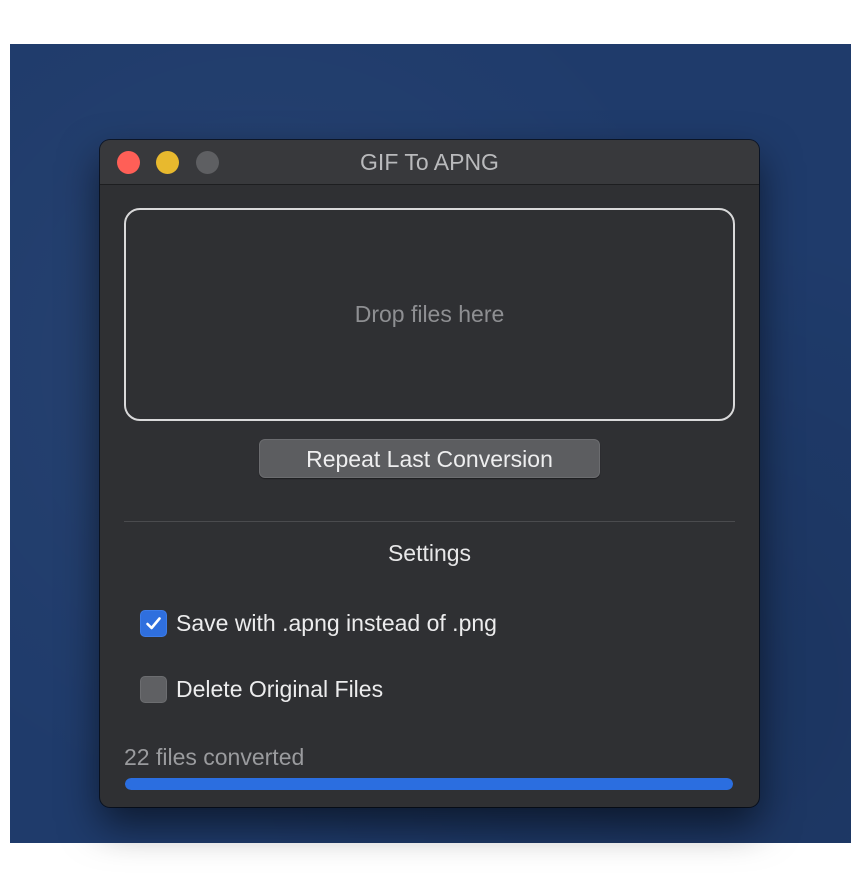 The width and height of the screenshot is (862, 887). Describe the element at coordinates (336, 622) in the screenshot. I see `save-apng-label: Save with .apng instead of .png` at that location.